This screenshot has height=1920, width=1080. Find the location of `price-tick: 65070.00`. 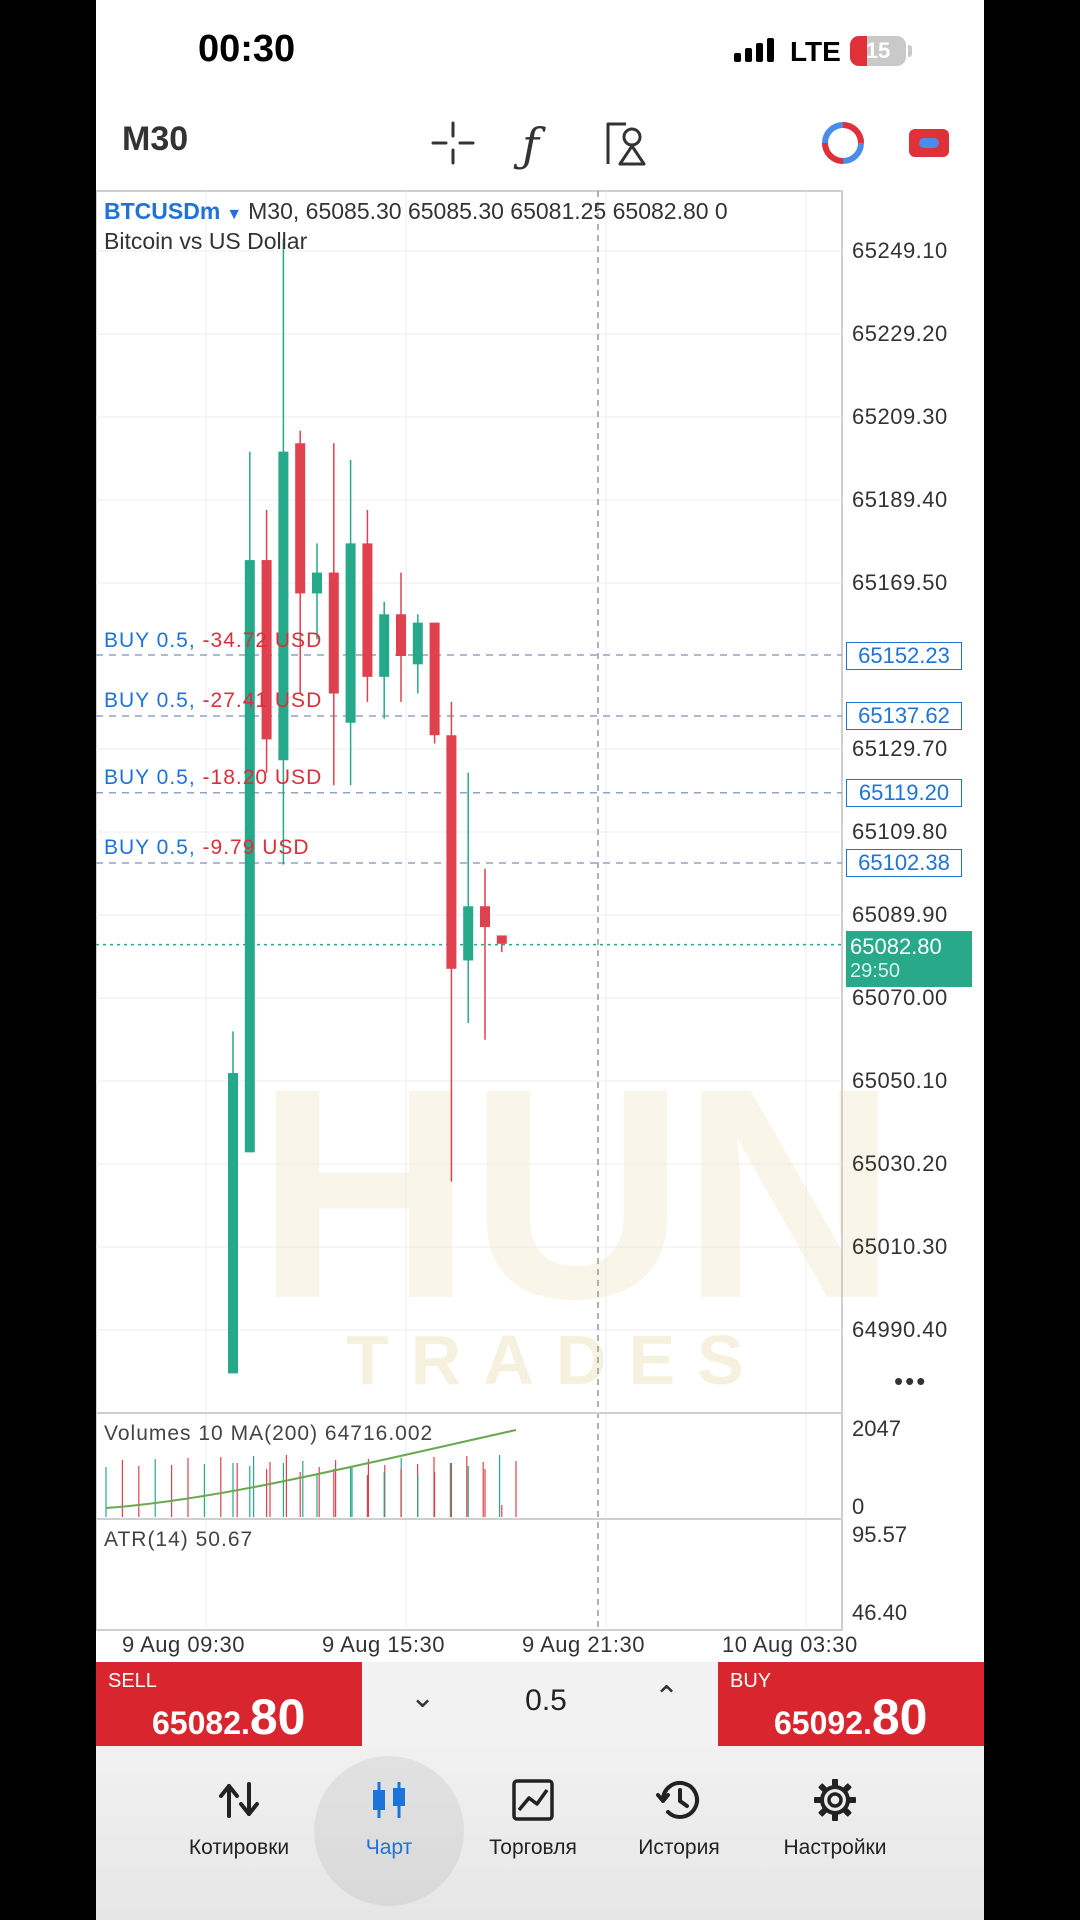

price-tick: 65070.00 is located at coordinates (900, 997).